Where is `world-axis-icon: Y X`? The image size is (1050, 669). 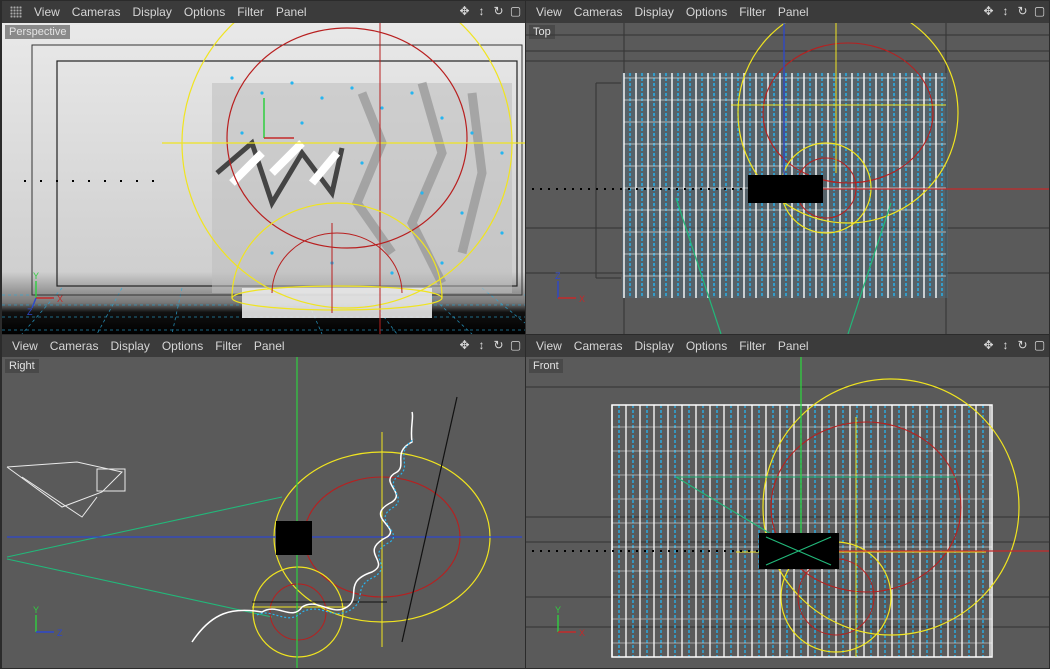 world-axis-icon: Y X is located at coordinates (570, 621).